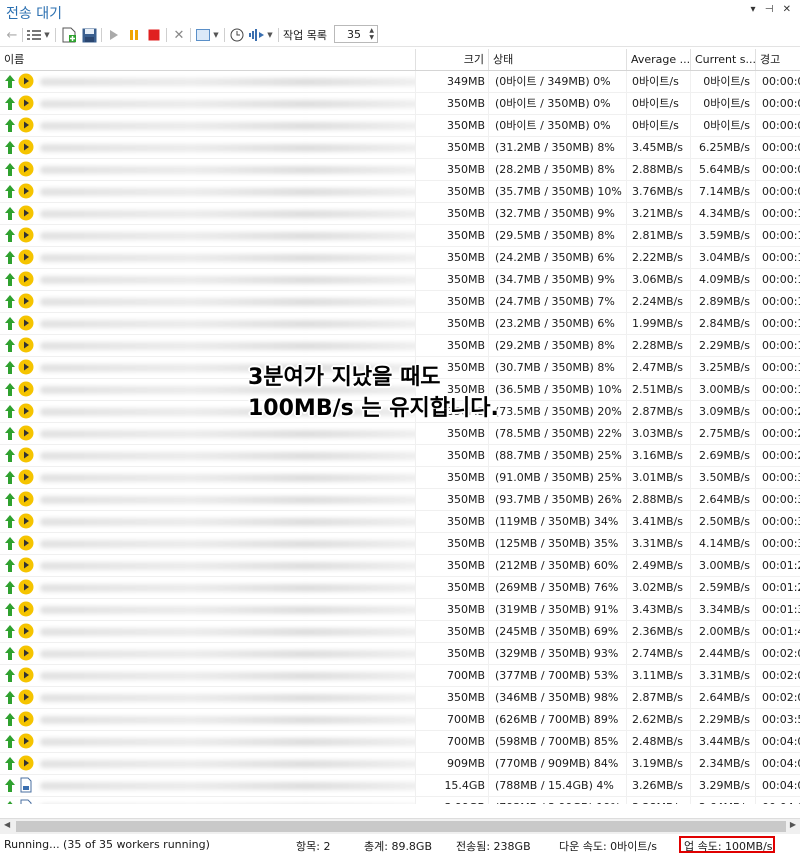 The height and width of the screenshot is (855, 800). I want to click on elapsed-cell: 00:00:25, so click(781, 411).